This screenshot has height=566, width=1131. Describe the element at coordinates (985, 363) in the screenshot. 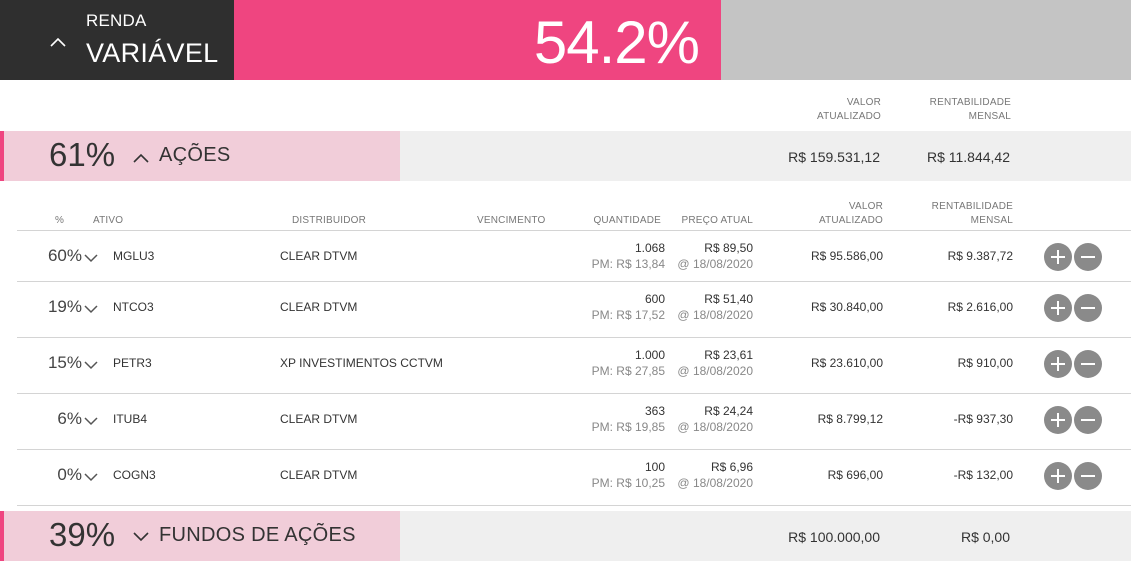

I see `row-rentabilidade: R$ 910,00` at that location.